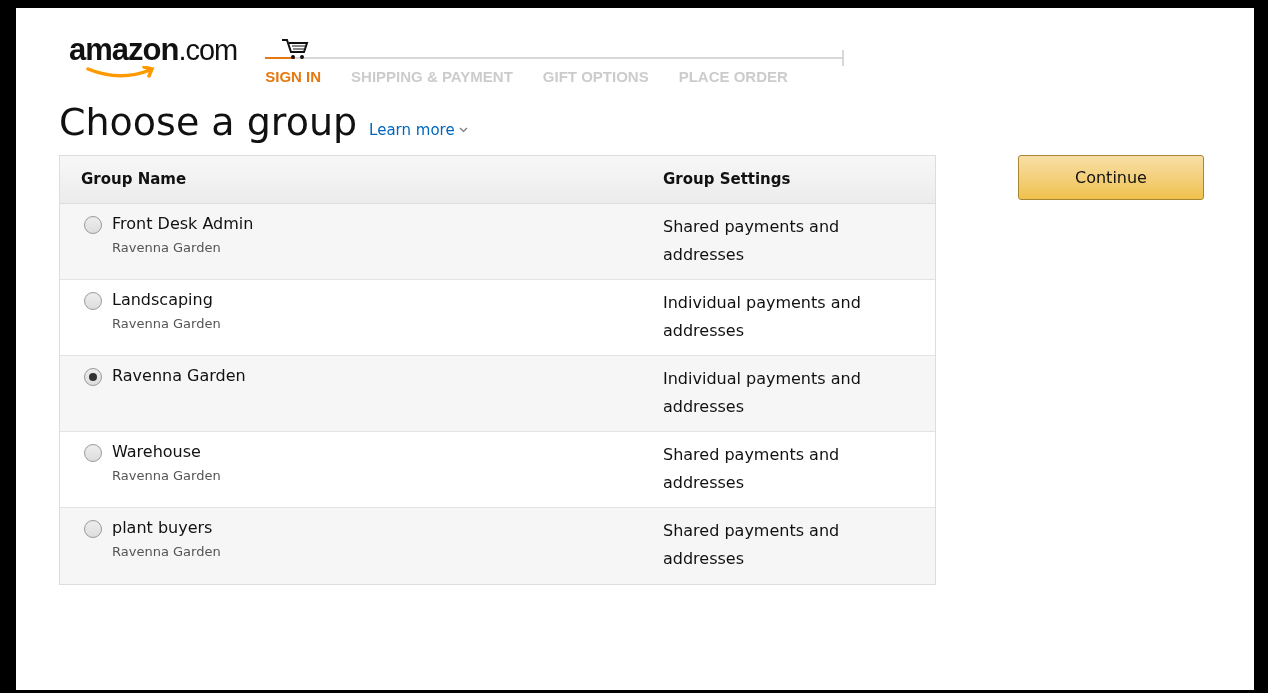 The image size is (1268, 693). What do you see at coordinates (497, 242) in the screenshot?
I see `group-row: Front Desk Admin Ravenna Garden Shared payments and addresses` at bounding box center [497, 242].